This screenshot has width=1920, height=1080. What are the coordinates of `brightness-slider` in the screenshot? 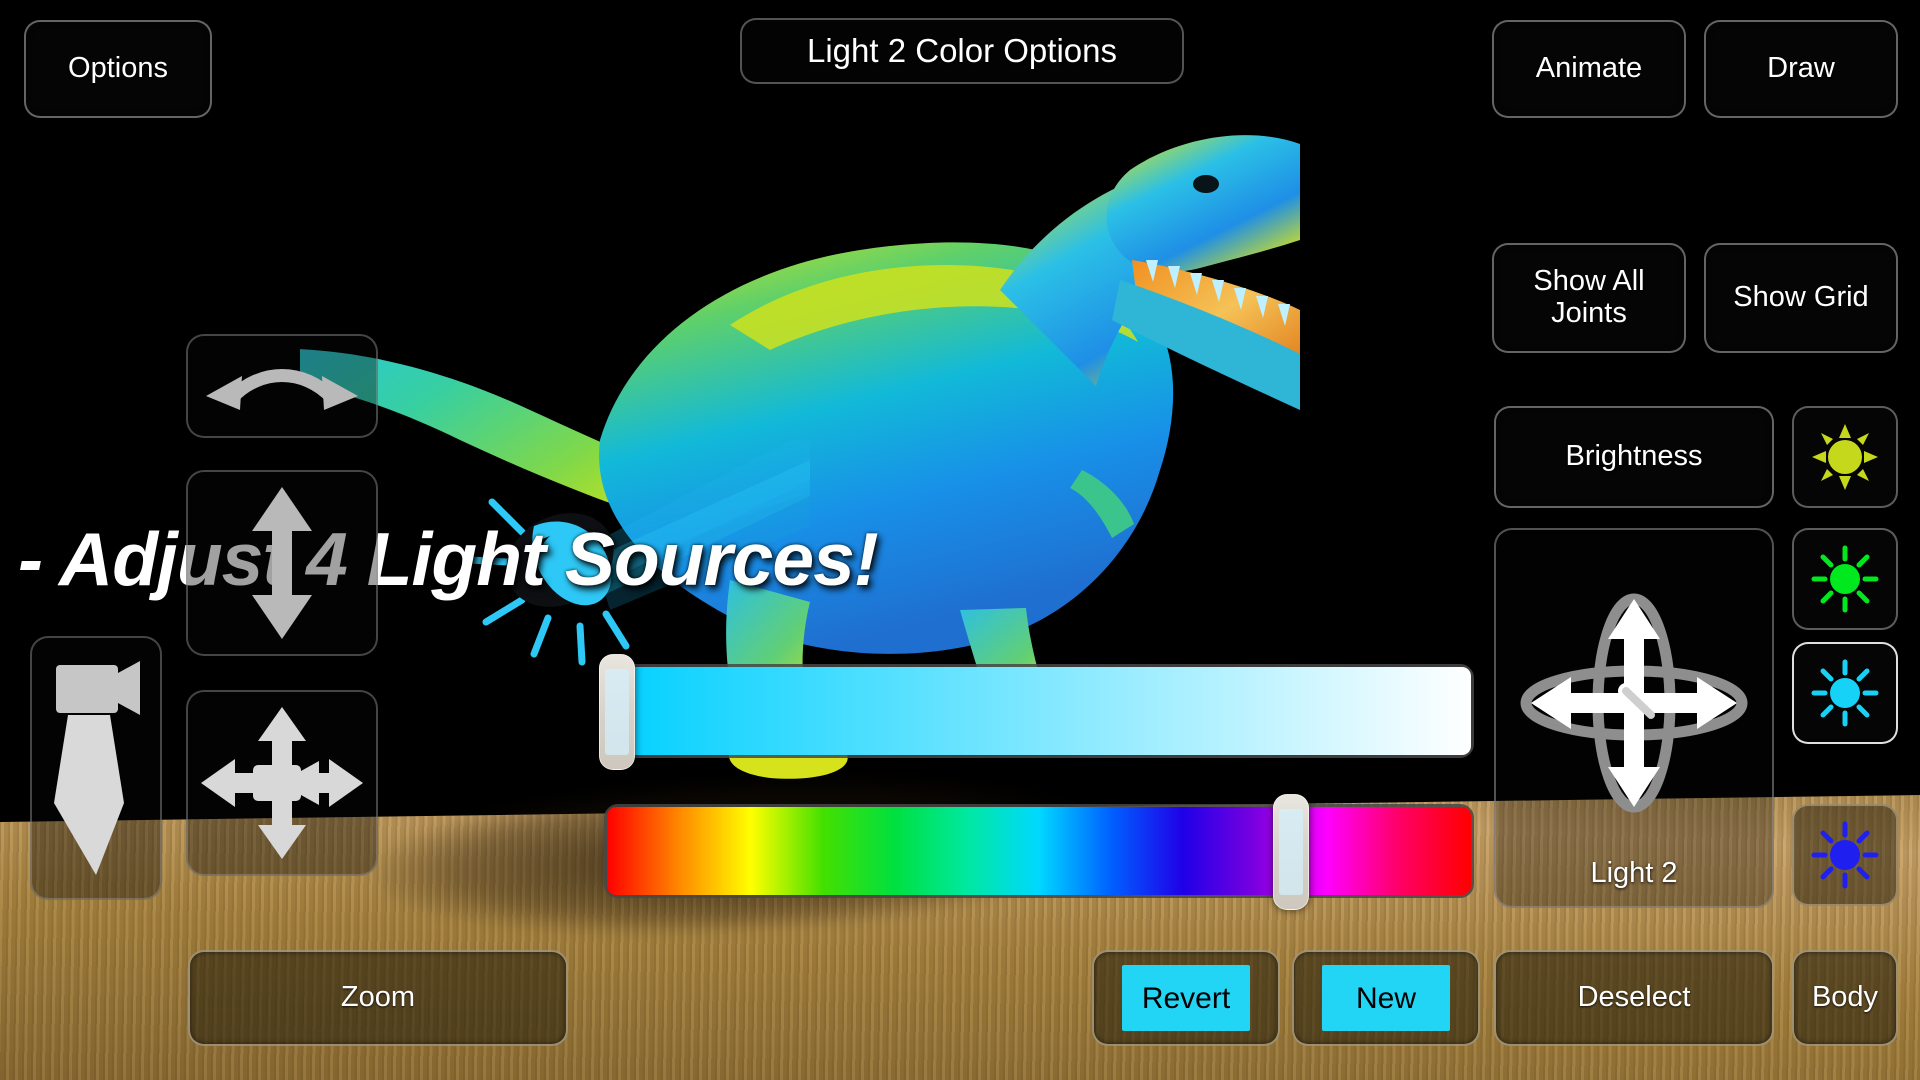 It's located at (1036, 712).